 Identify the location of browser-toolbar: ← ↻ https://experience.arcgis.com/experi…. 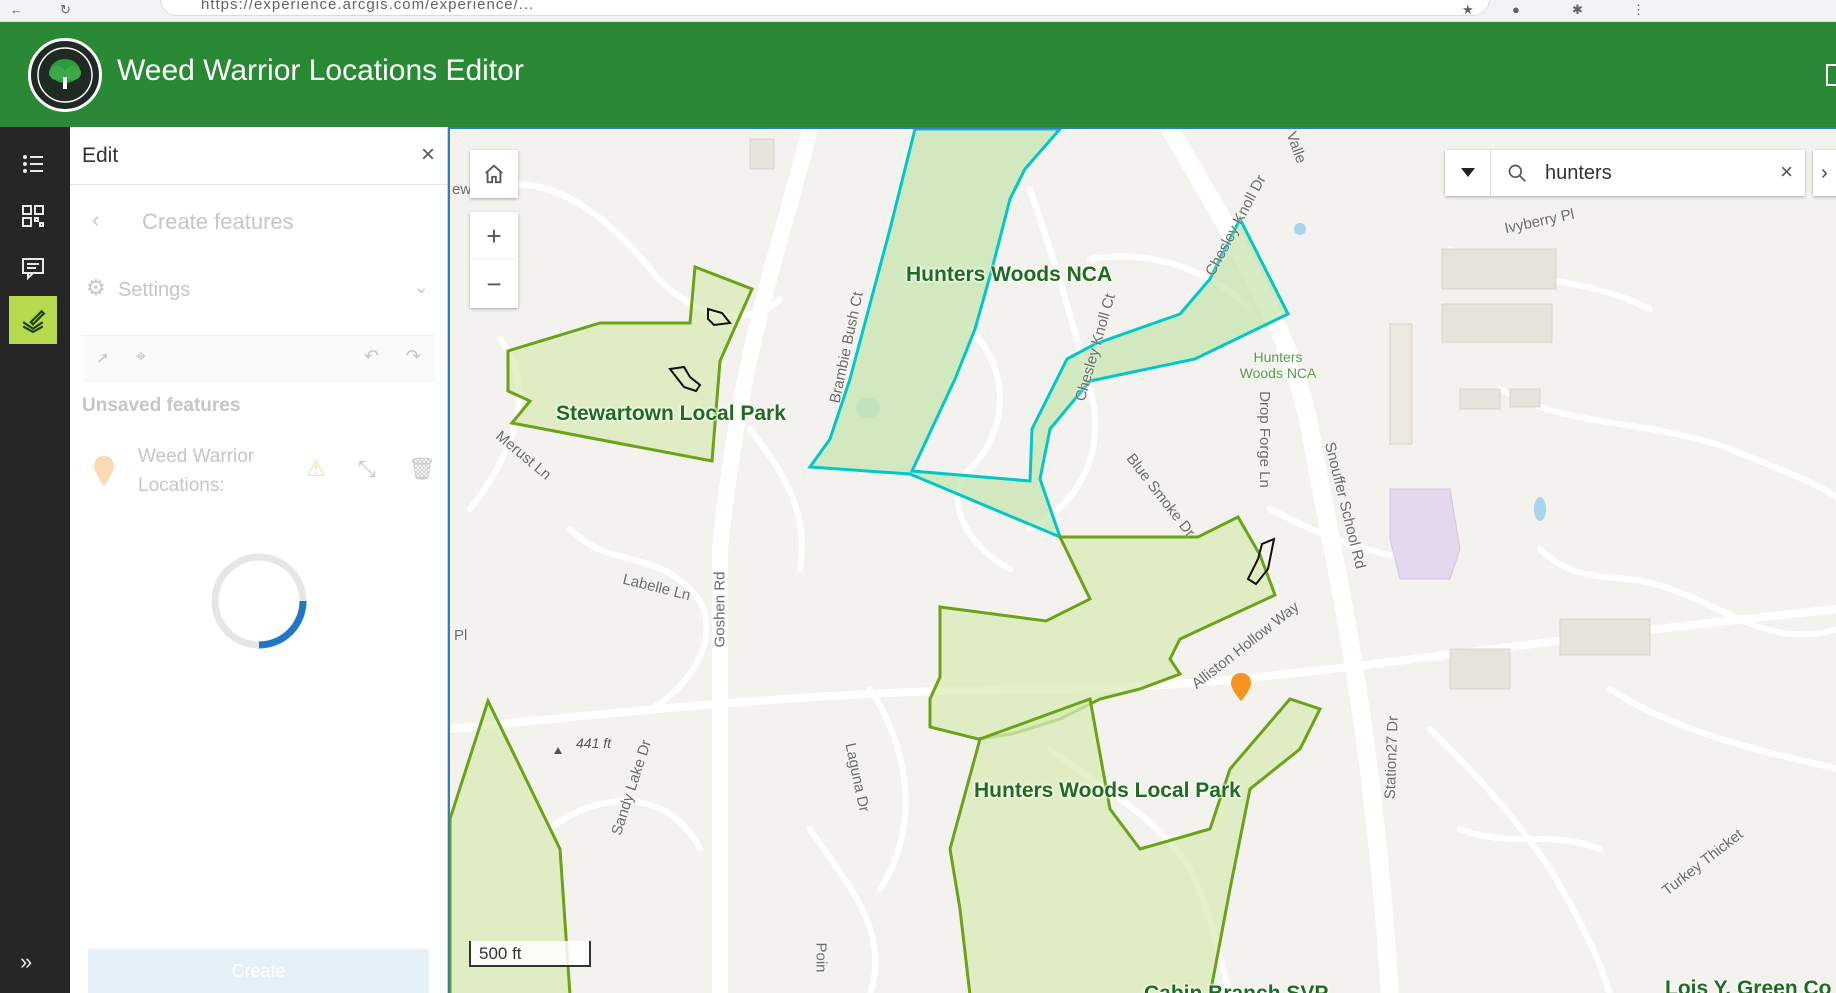
(918, 11).